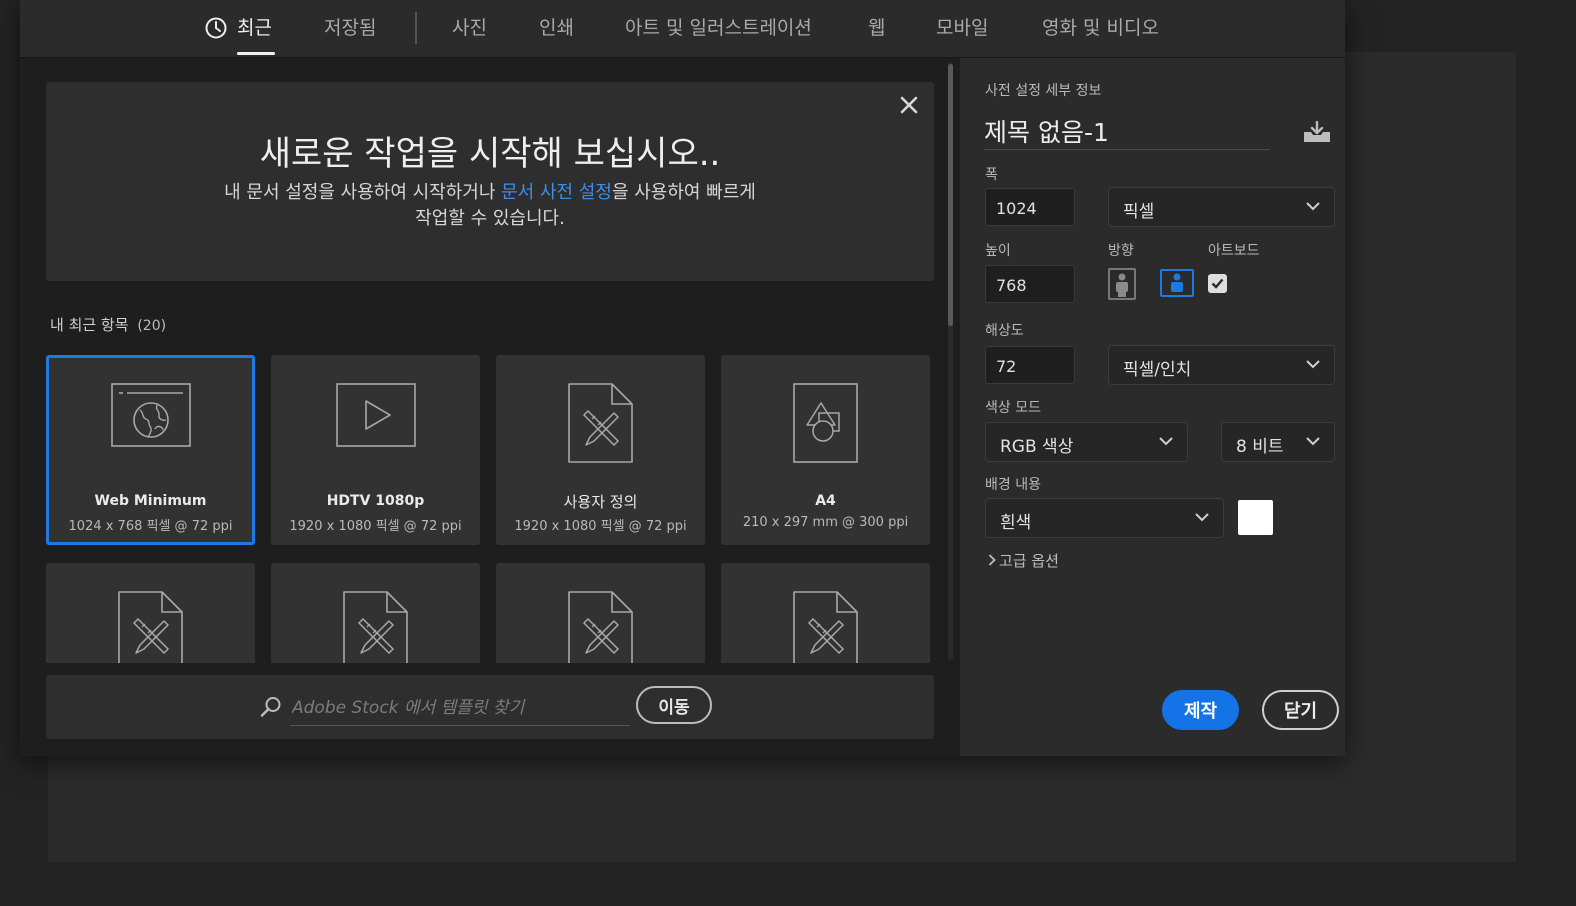  I want to click on recent-item-a4: A4 210 x 297 mm @ 300 ppi, so click(825, 450).